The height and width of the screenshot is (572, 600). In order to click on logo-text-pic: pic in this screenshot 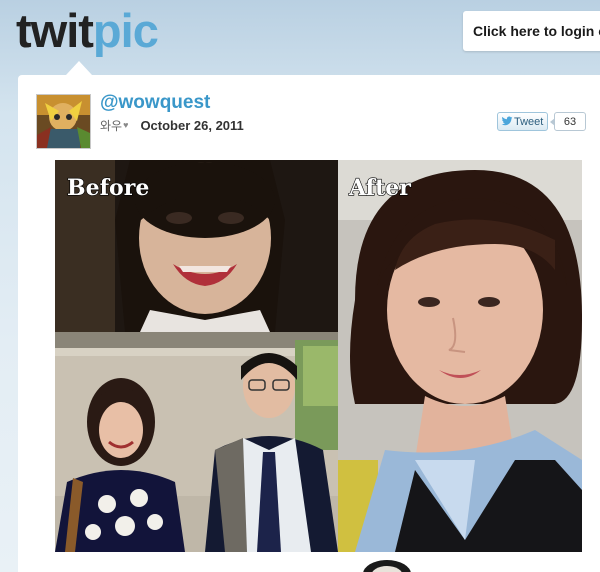, I will do `click(125, 30)`.